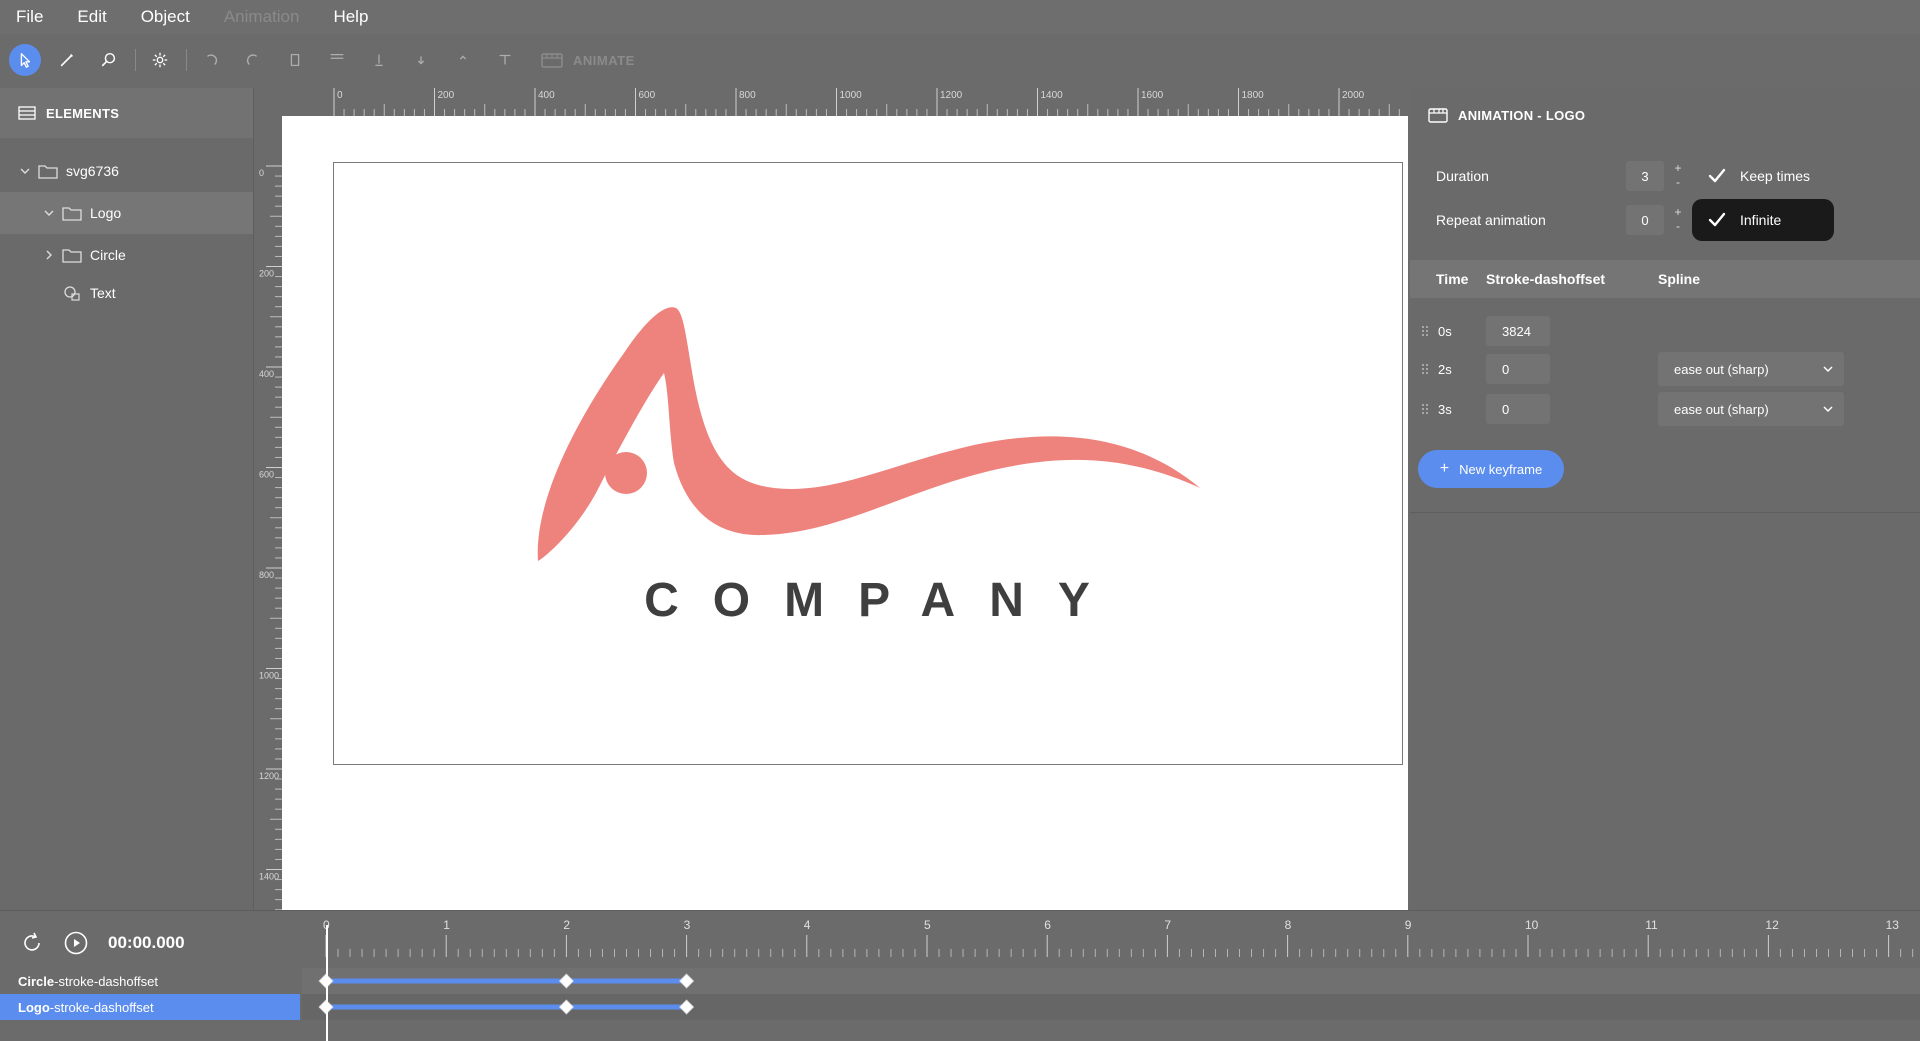 The width and height of the screenshot is (1920, 1041). I want to click on gear-icon, so click(160, 60).